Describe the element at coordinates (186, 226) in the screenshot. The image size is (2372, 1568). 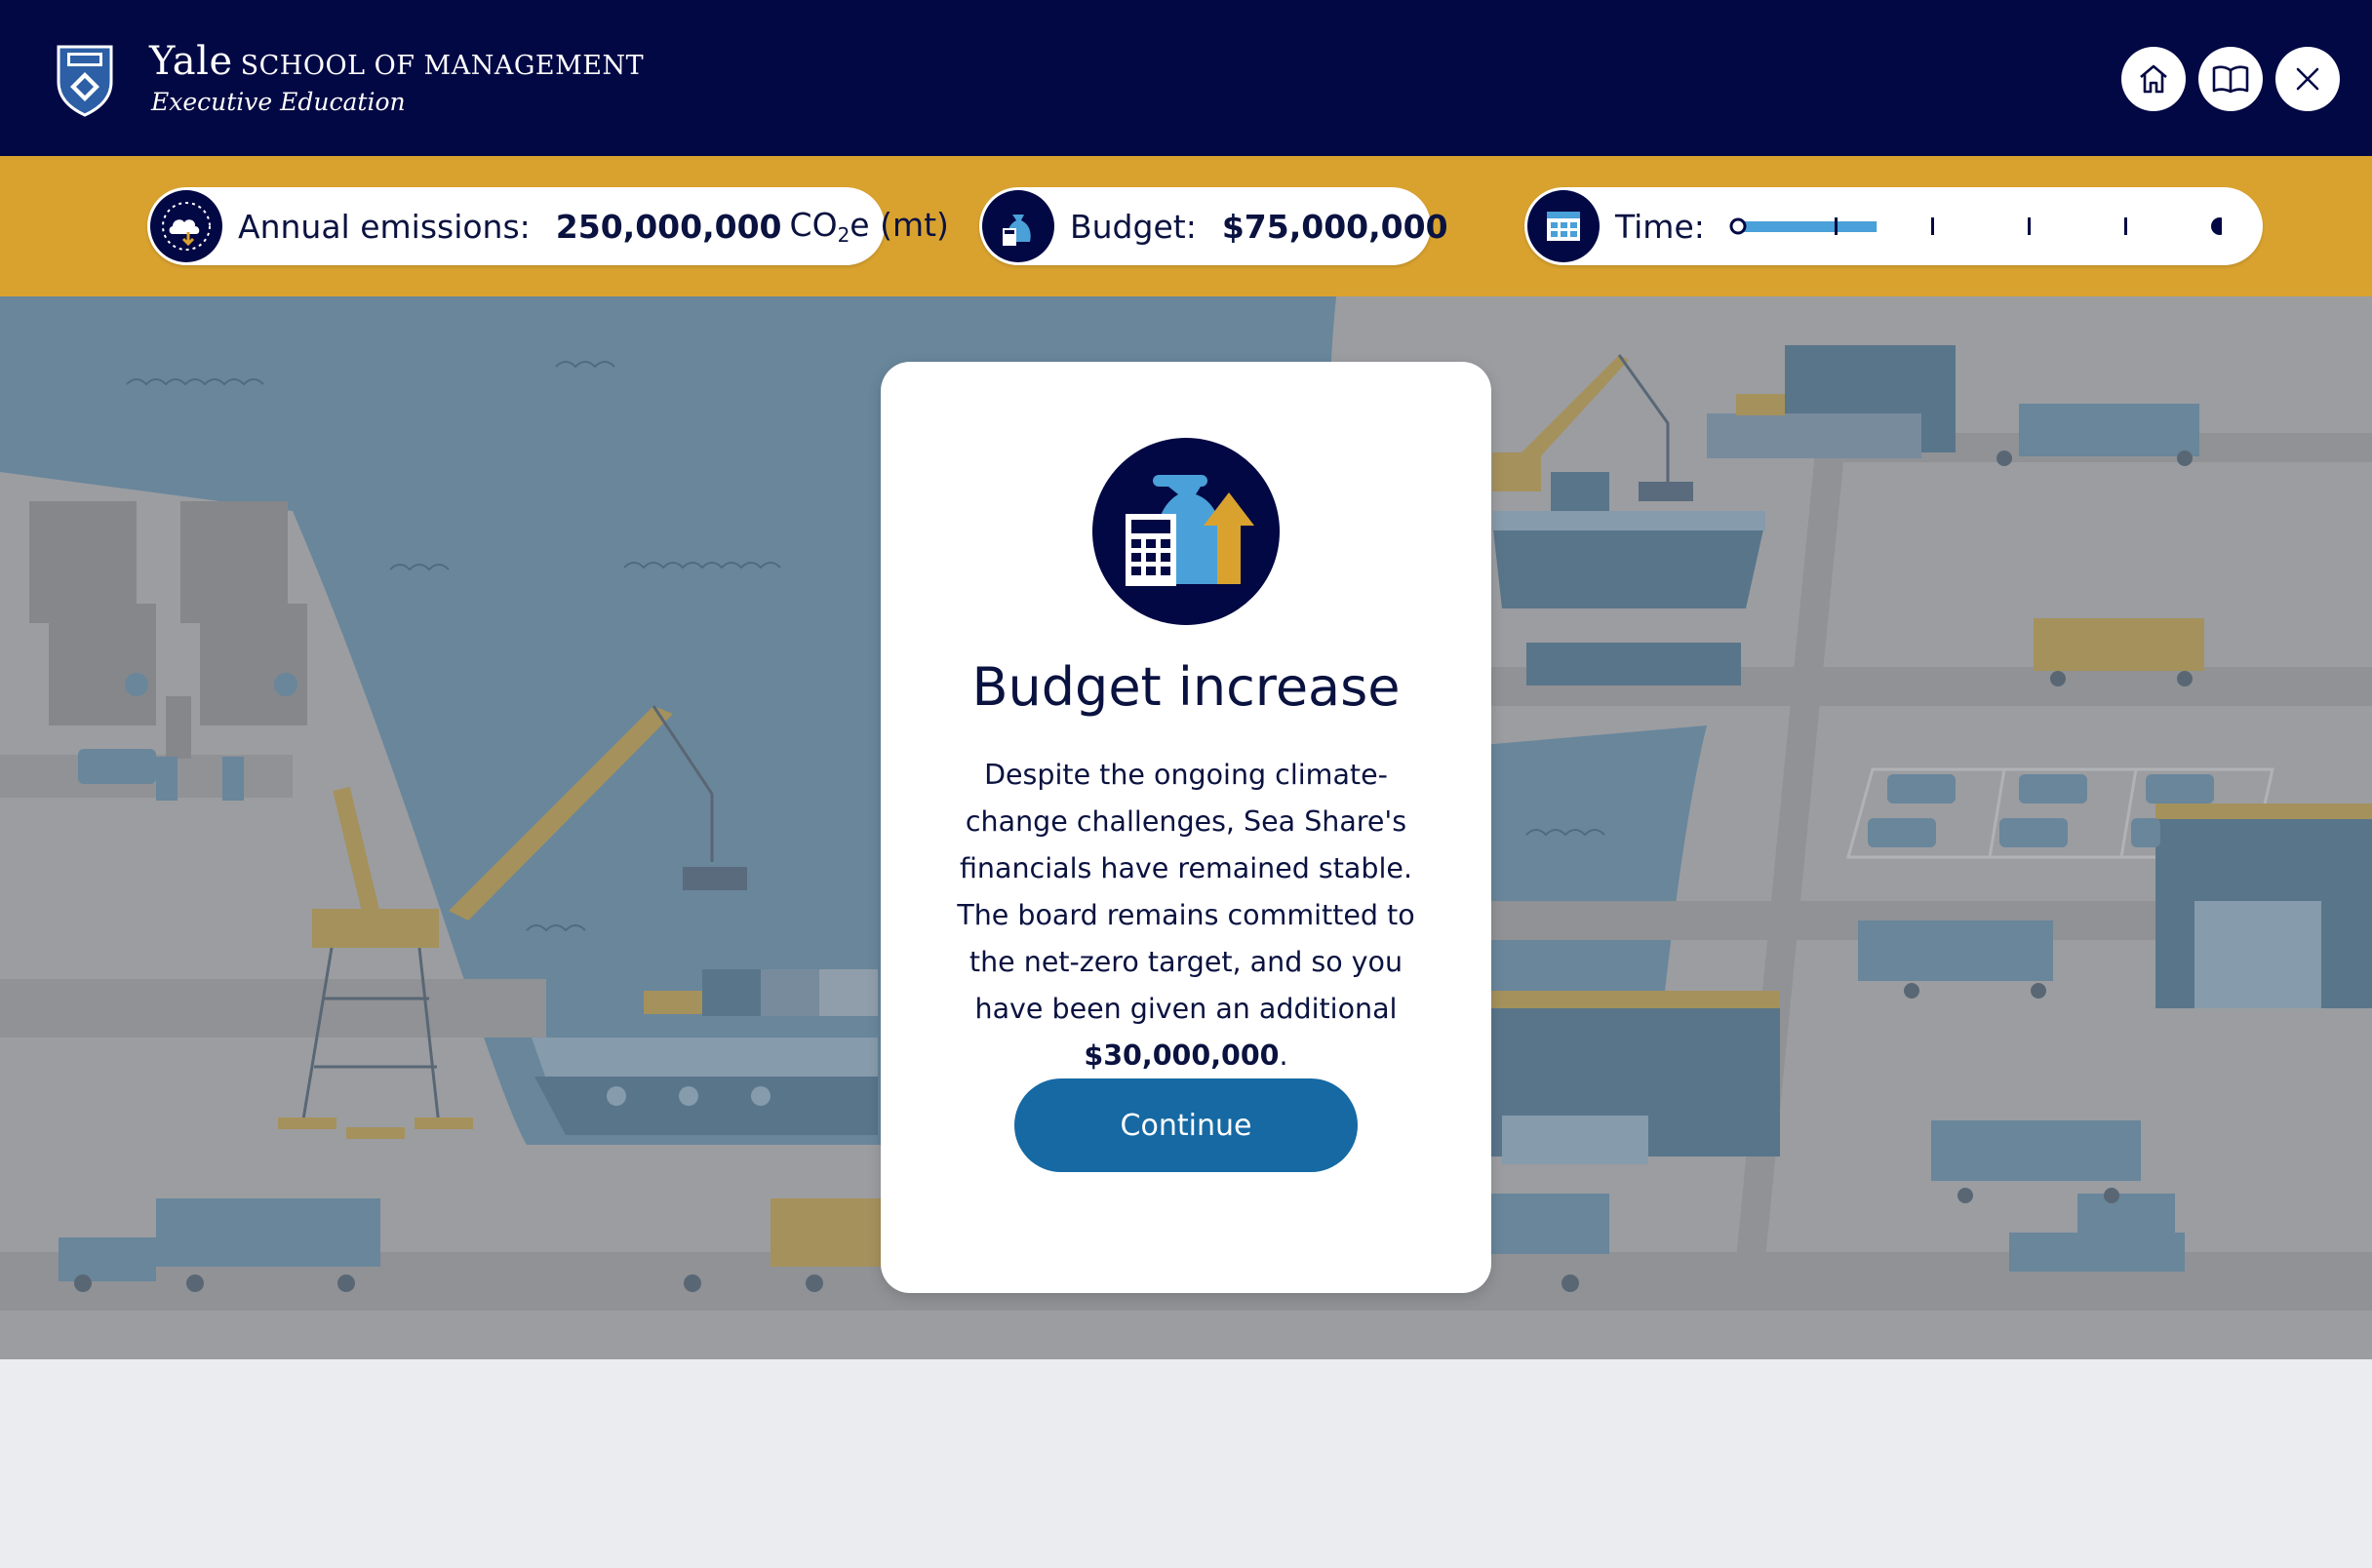
I see `emissions-cloud-icon` at that location.